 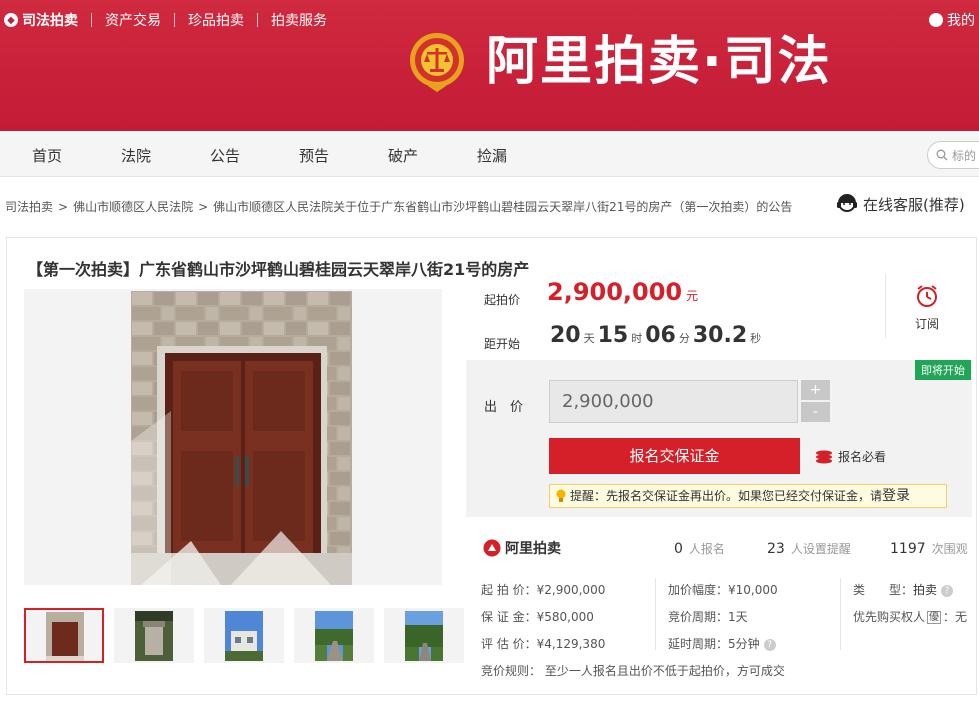 I want to click on online-service-label: 在线客服(推荐), so click(x=914, y=204).